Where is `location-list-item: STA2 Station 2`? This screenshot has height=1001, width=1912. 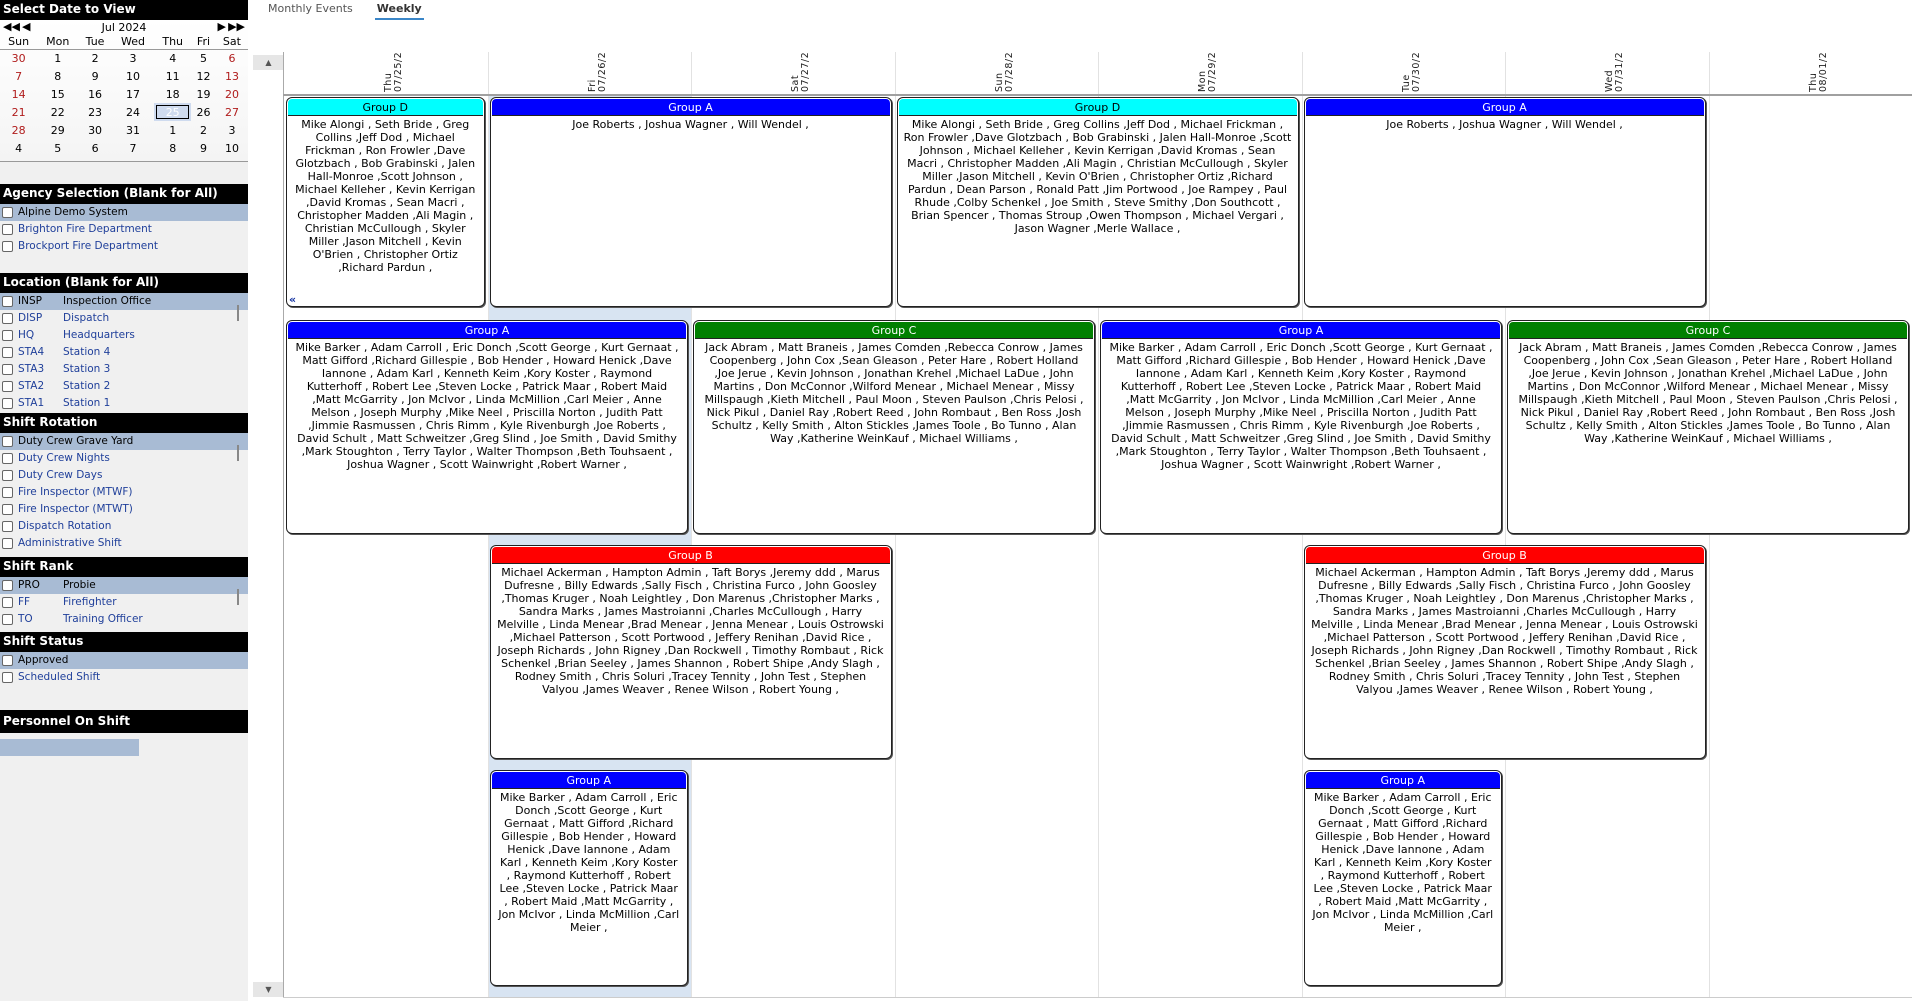
location-list-item: STA2 Station 2 is located at coordinates (124, 386).